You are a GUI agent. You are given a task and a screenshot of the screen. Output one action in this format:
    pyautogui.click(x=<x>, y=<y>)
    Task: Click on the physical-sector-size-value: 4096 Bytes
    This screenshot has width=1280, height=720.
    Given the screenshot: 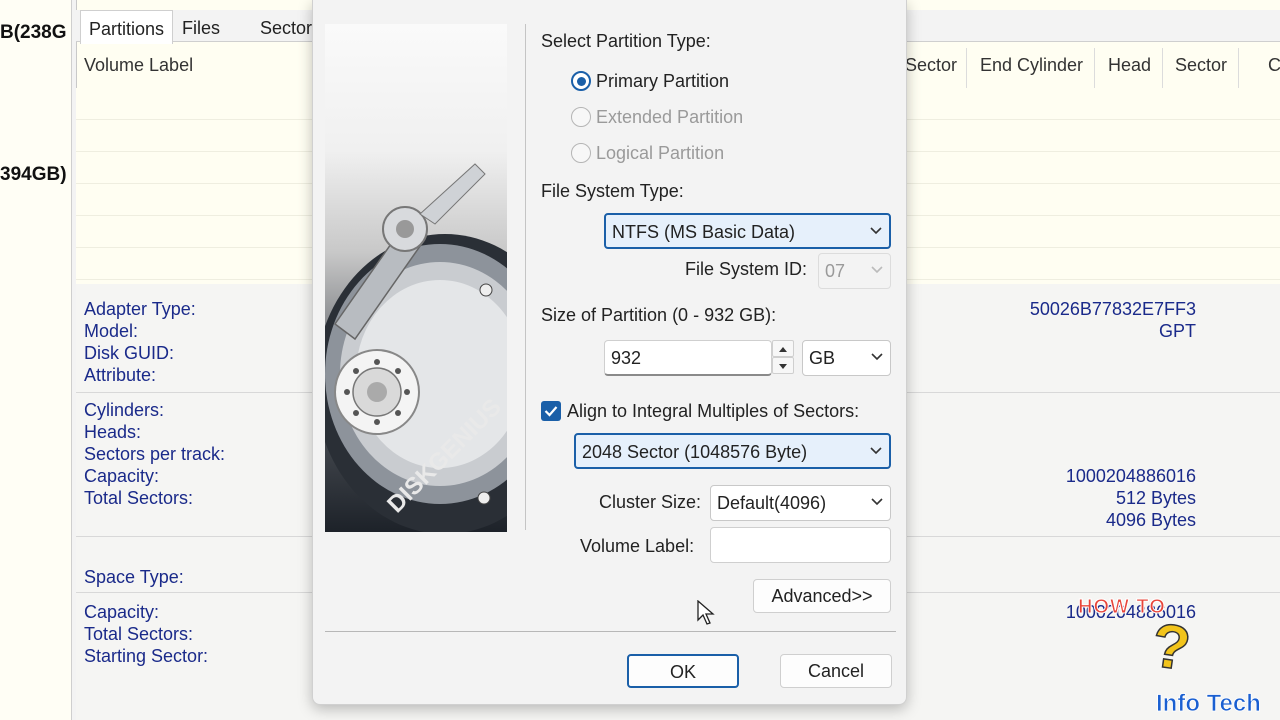 What is the action you would take?
    pyautogui.click(x=1150, y=520)
    